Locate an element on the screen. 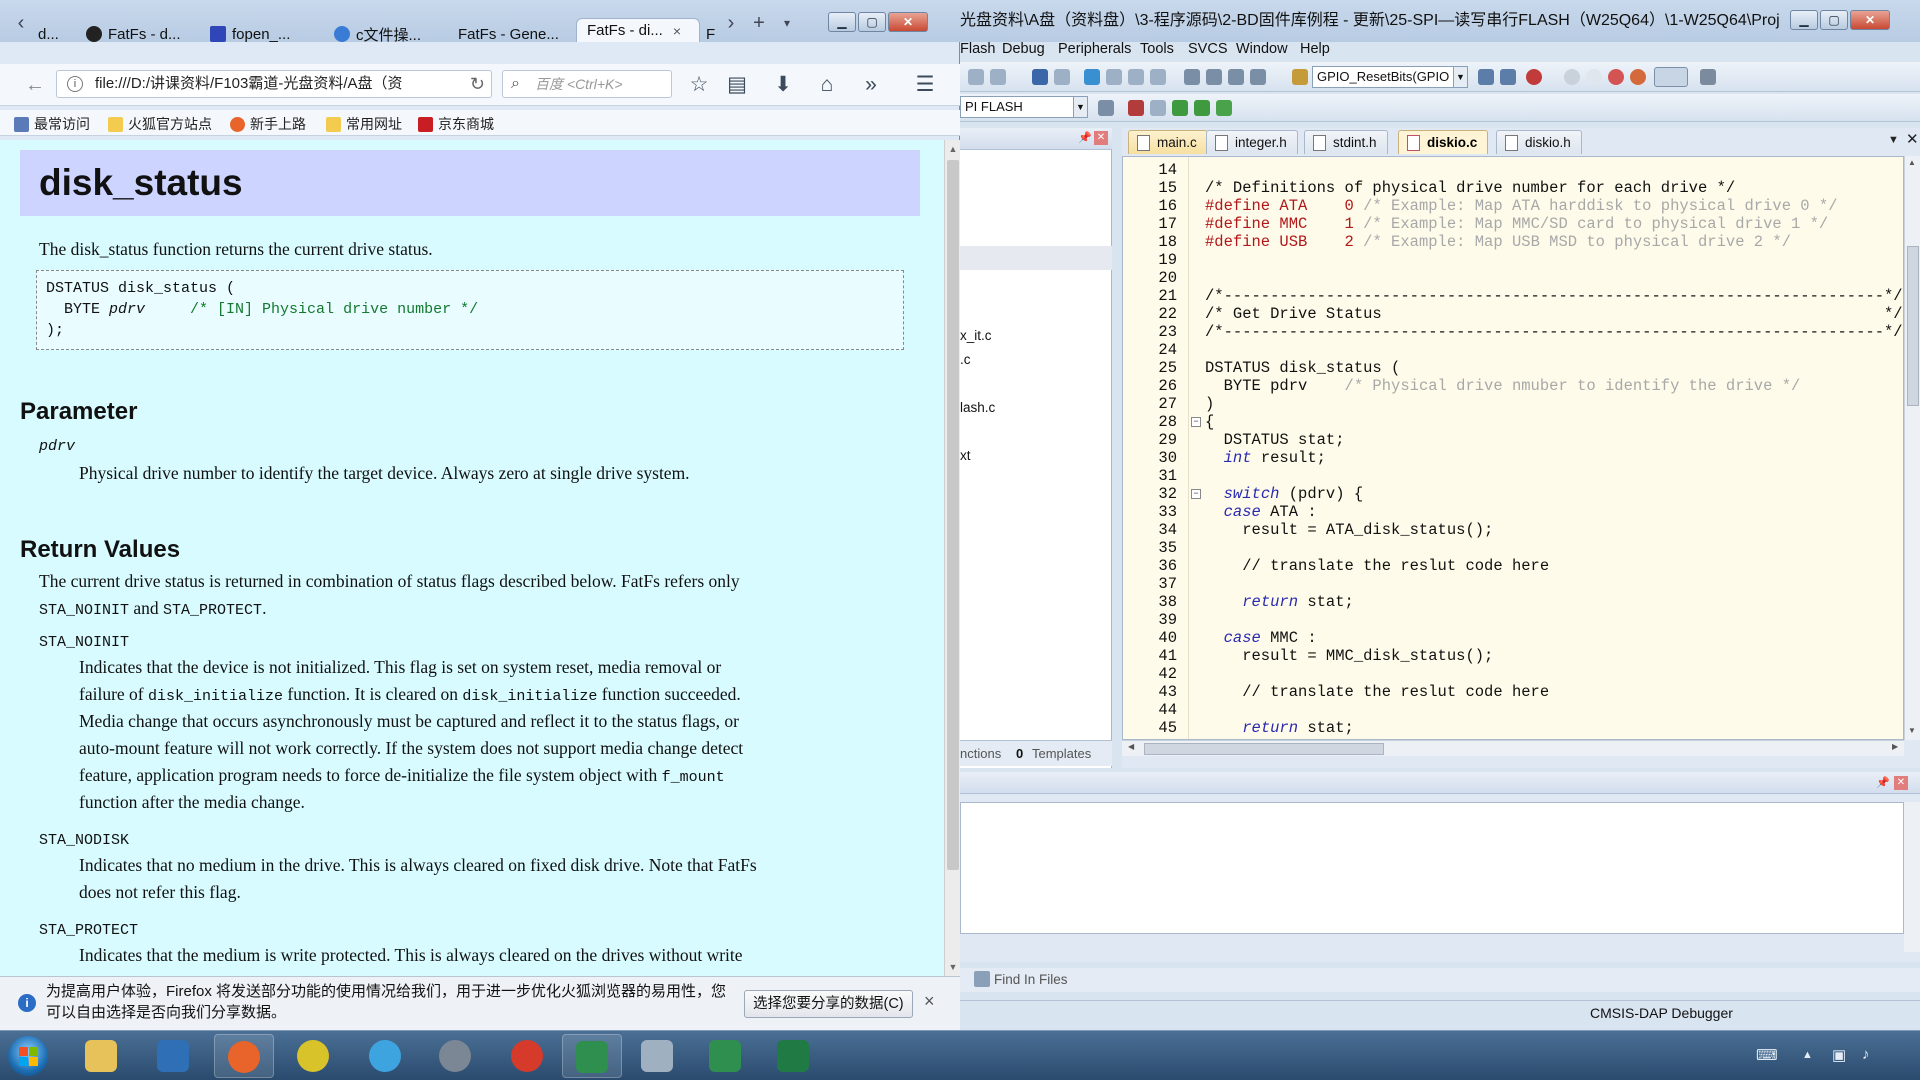 Image resolution: width=1920 pixels, height=1080 pixels. build-output-text is located at coordinates (1432, 868).